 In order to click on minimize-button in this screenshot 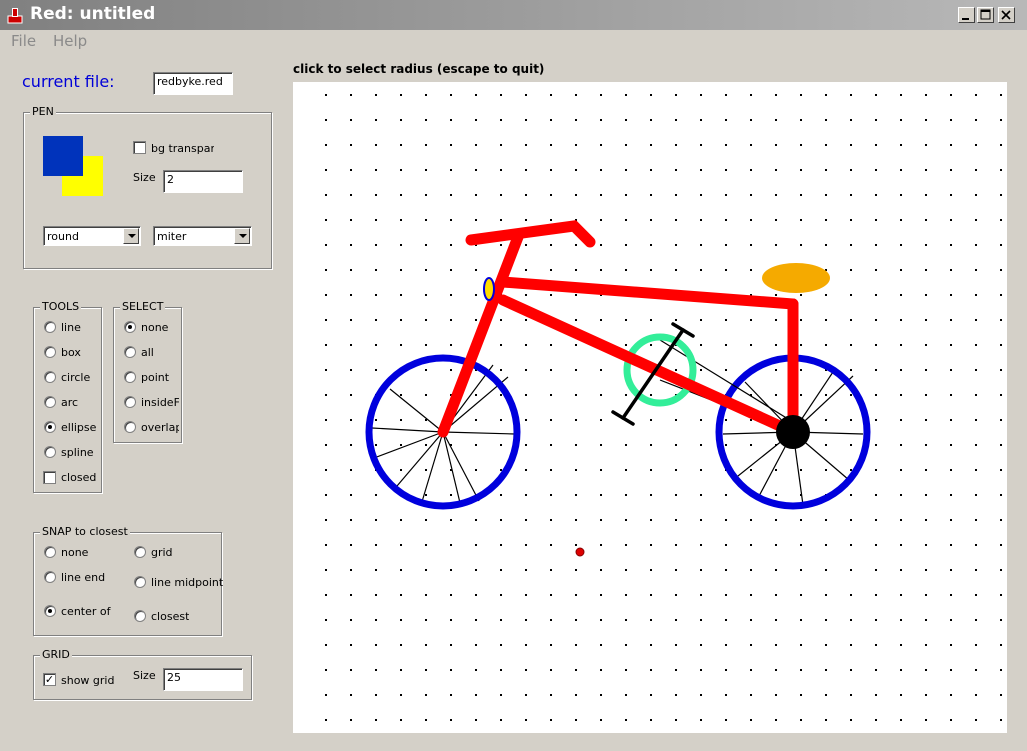, I will do `click(966, 15)`.